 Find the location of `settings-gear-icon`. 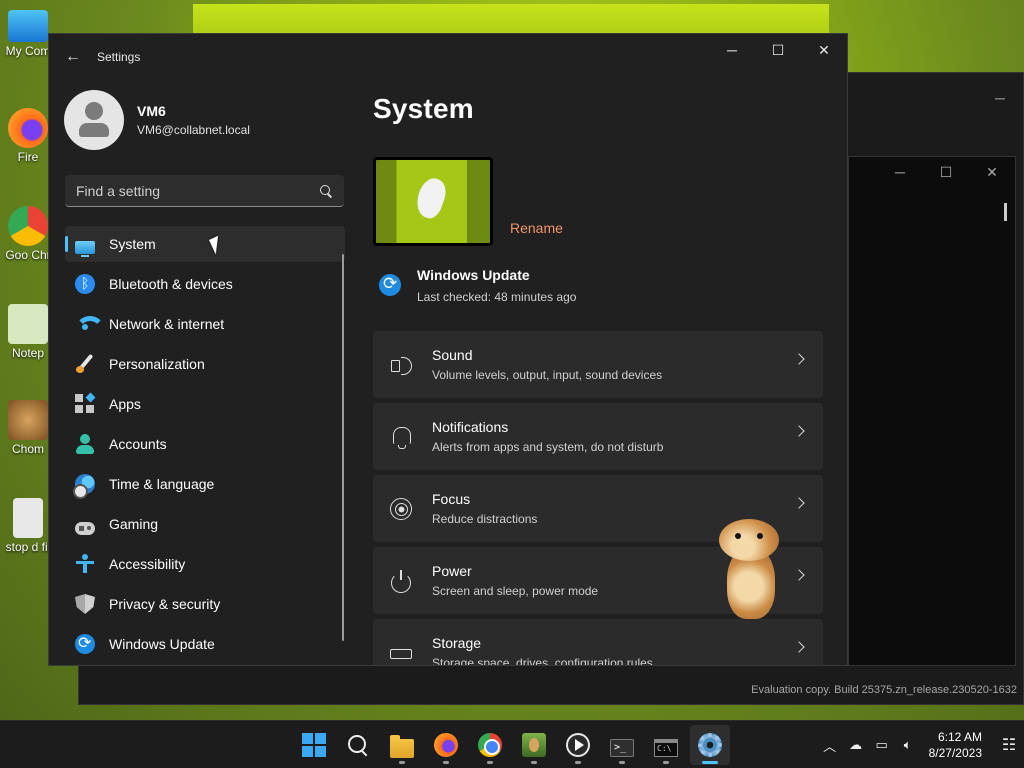

settings-gear-icon is located at coordinates (710, 745).